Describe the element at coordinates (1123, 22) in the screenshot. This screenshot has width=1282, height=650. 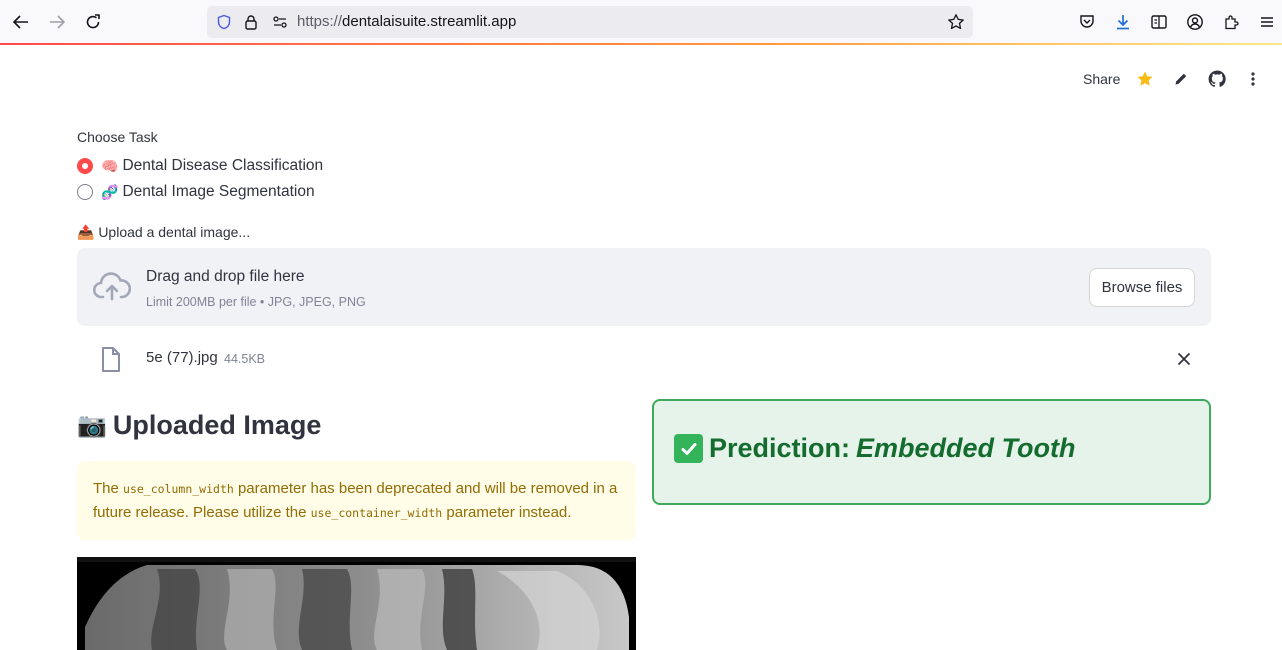
I see `downloads-icon` at that location.